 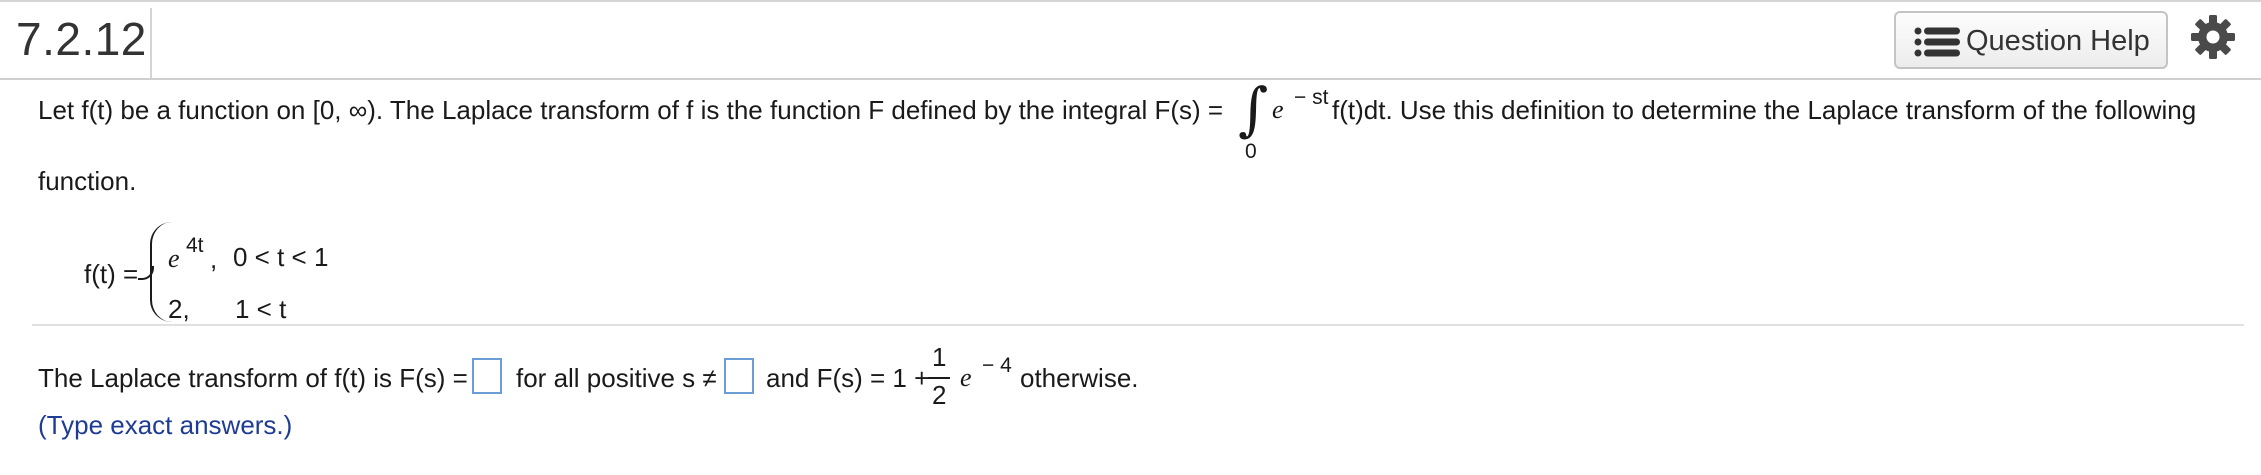 I want to click on list-icon, so click(x=1937, y=42).